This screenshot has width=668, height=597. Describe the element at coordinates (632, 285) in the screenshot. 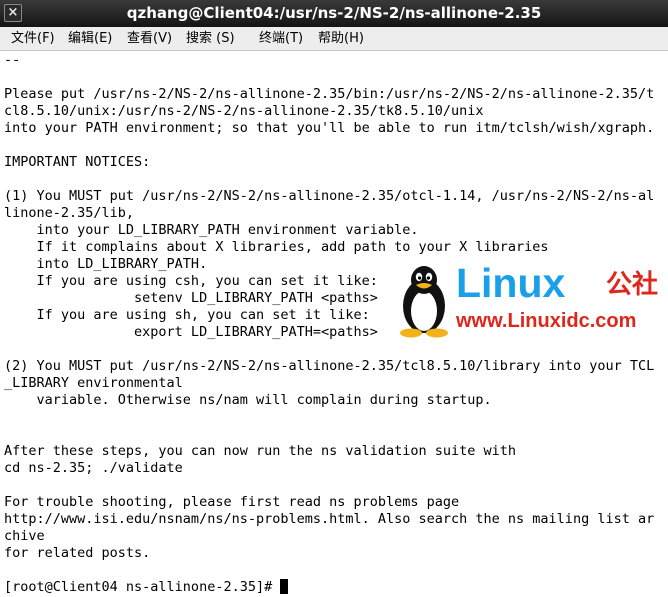

I see `watermark-logo-cn: 公社` at that location.